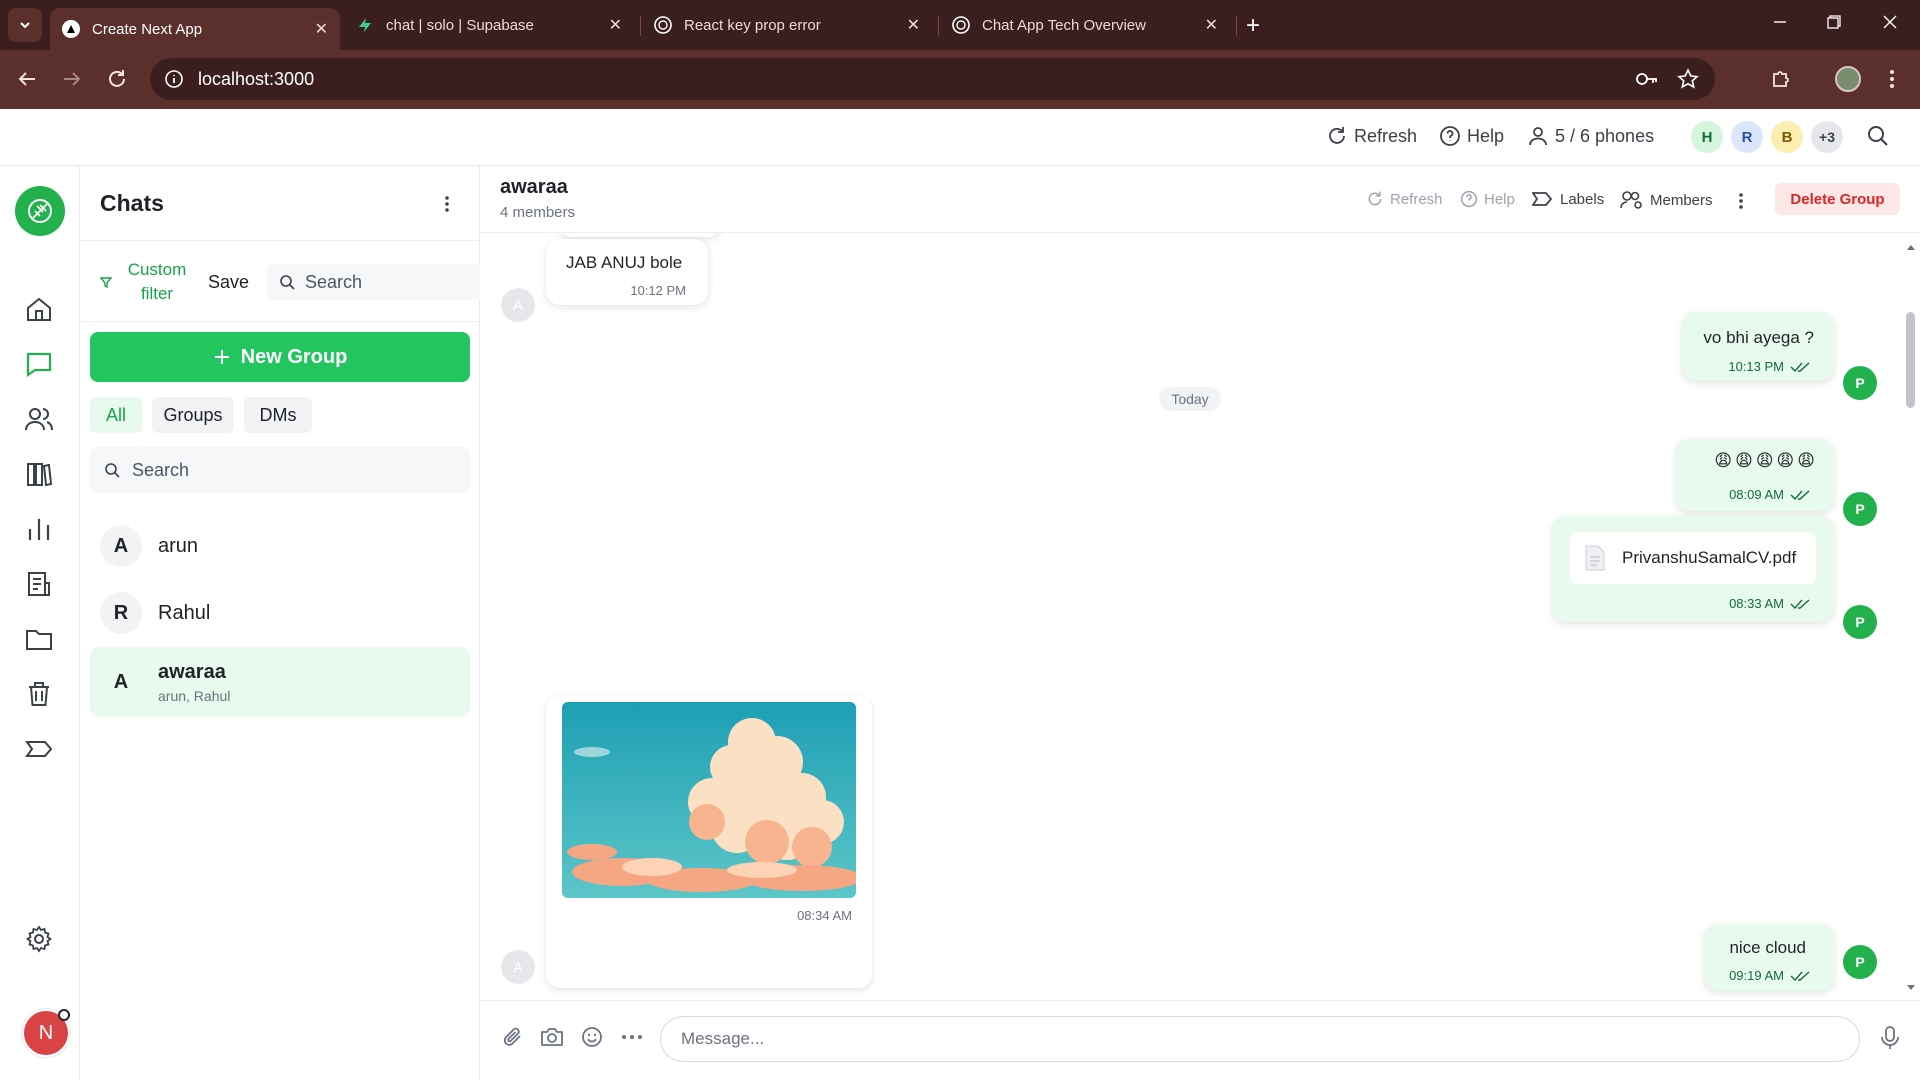 Image resolution: width=1920 pixels, height=1080 pixels. Describe the element at coordinates (39, 309) in the screenshot. I see `home-nav-button` at that location.